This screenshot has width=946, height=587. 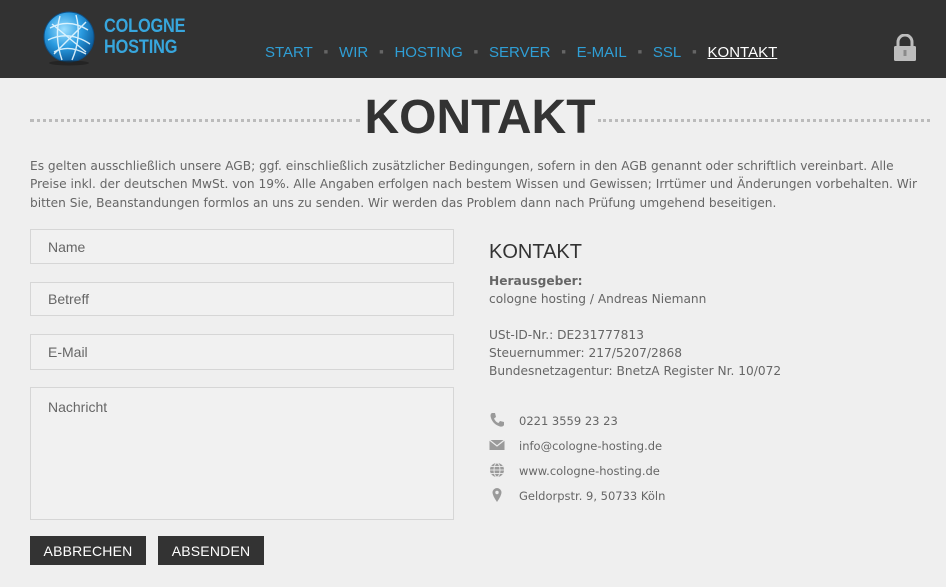 I want to click on nav-item-kontakt: KONTAKT, so click(x=743, y=52).